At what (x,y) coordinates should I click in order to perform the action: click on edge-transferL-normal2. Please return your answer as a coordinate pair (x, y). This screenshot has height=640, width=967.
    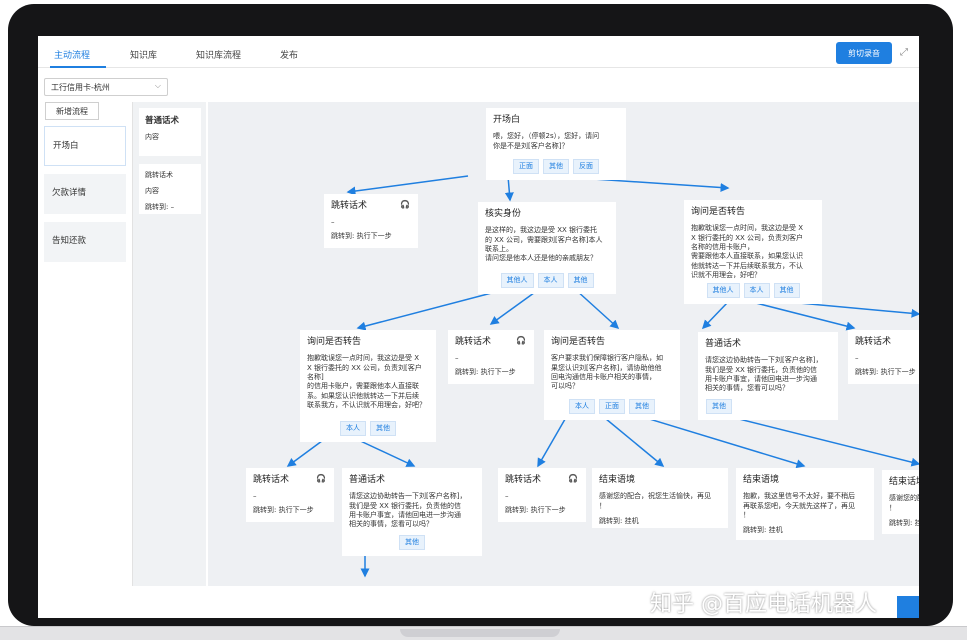
    Looking at the image, I should click on (384, 452).